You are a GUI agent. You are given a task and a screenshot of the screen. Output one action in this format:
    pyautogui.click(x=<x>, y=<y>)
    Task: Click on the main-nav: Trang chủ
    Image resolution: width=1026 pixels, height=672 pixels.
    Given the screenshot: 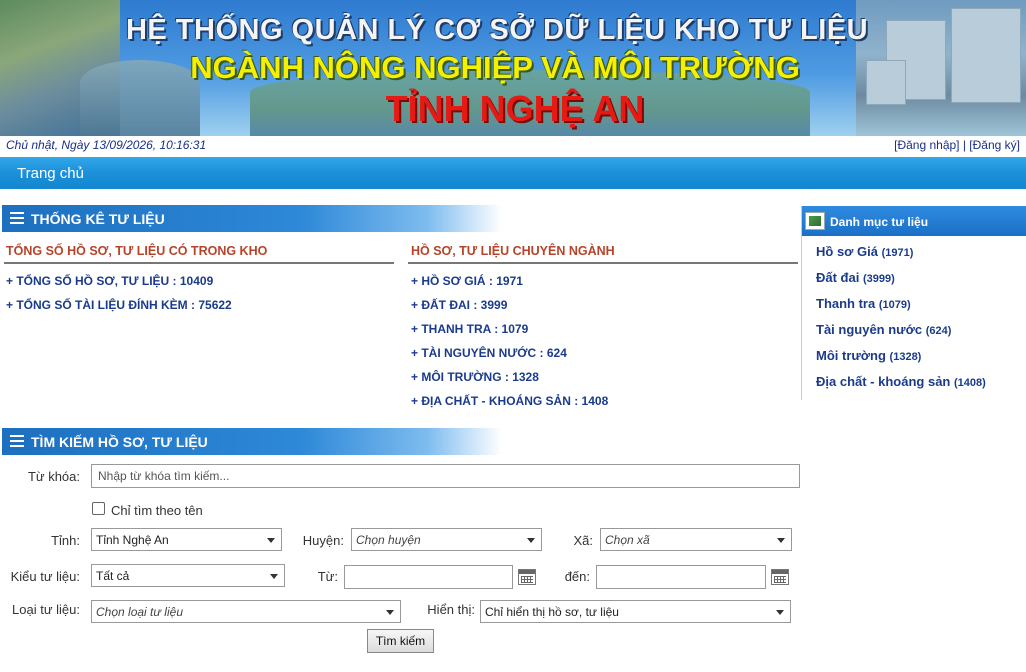 What is the action you would take?
    pyautogui.click(x=513, y=173)
    